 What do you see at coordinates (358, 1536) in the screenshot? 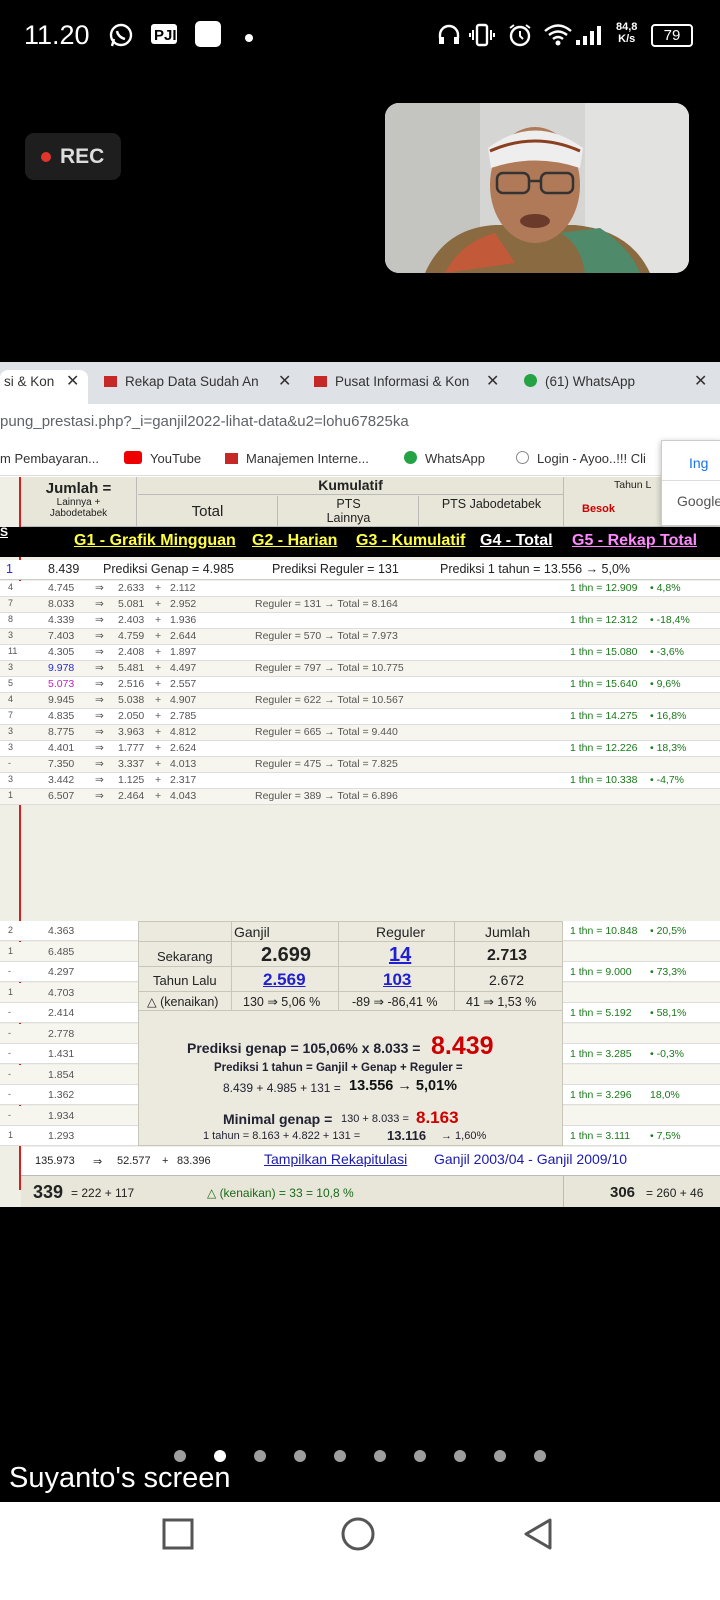
I see `home-button` at bounding box center [358, 1536].